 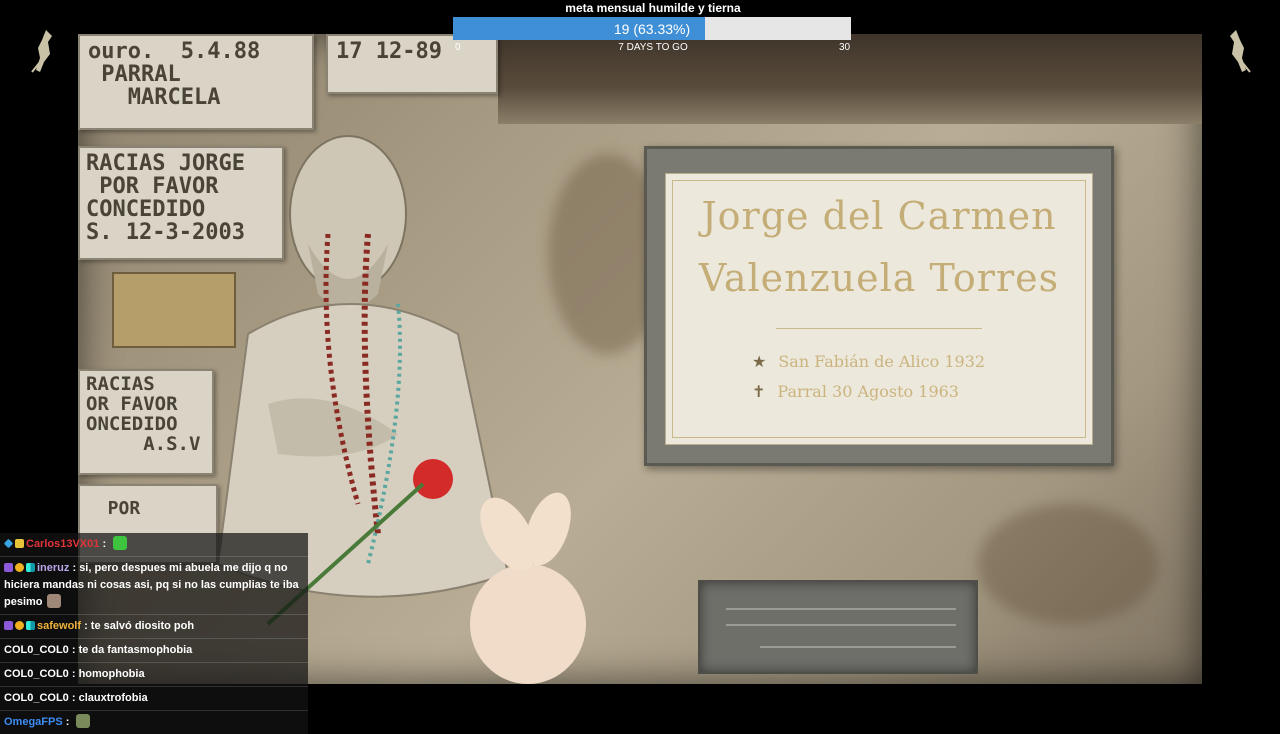 What do you see at coordinates (113, 698) in the screenshot?
I see `chat-text: clauxtrofobia` at bounding box center [113, 698].